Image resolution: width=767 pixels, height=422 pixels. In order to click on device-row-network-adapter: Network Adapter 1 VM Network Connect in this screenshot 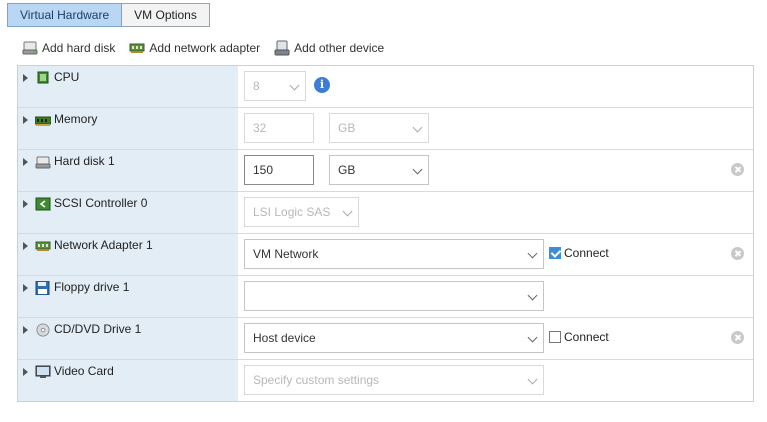, I will do `click(385, 255)`.